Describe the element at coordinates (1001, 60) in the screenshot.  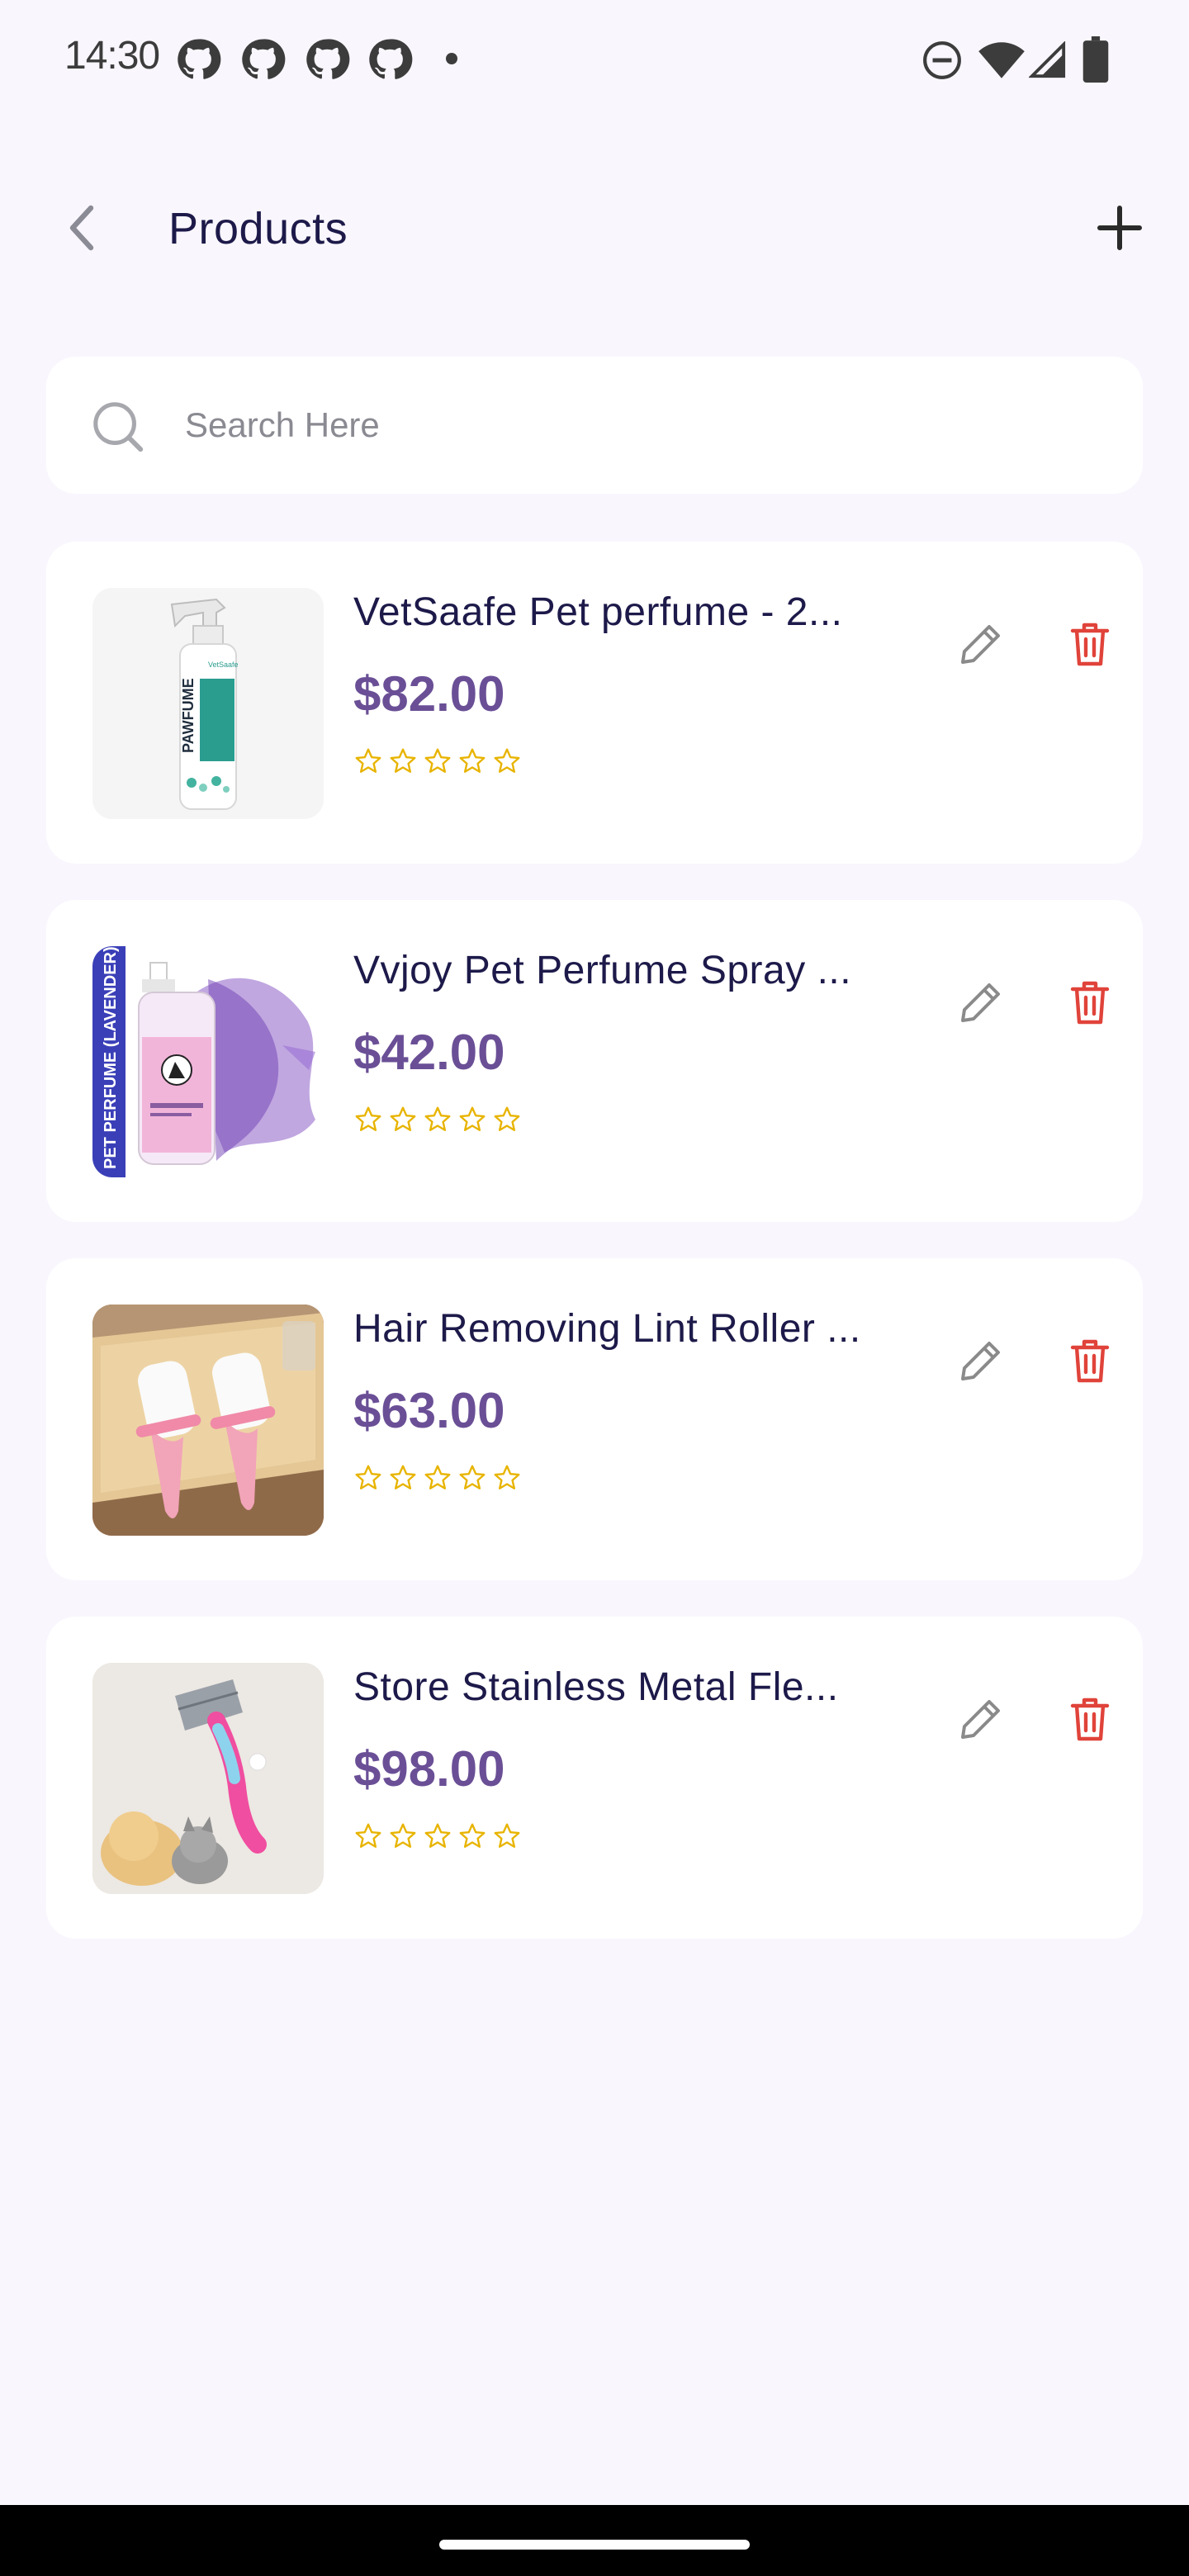
I see `wifi-icon` at that location.